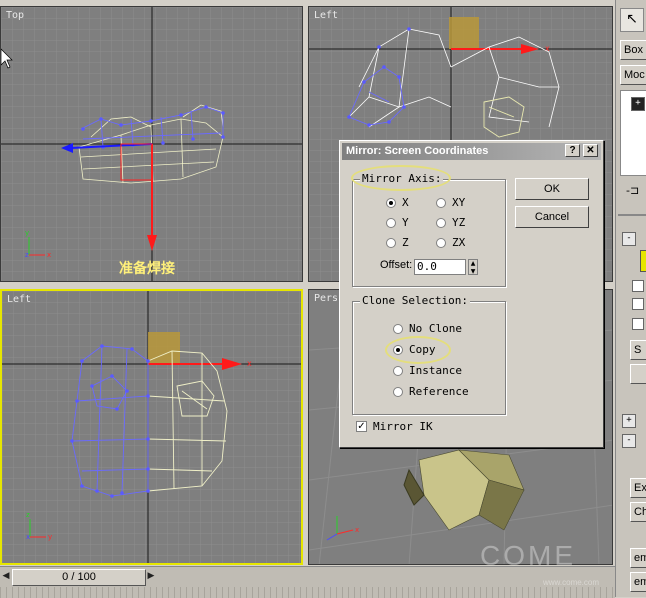 Image resolution: width=646 pixels, height=598 pixels. Describe the element at coordinates (418, 350) in the screenshot. I see `copy-highlight` at that location.